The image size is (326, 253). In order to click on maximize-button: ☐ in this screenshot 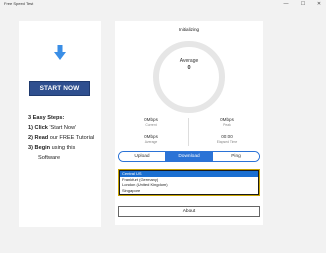, I will do `click(303, 4)`.